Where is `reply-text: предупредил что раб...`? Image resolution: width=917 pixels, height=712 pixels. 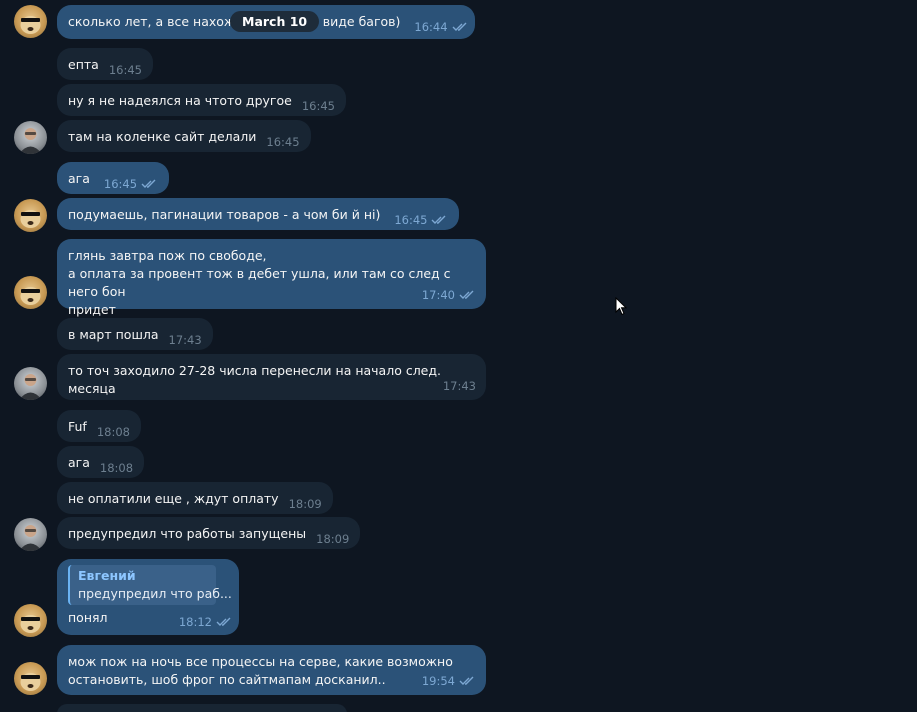 reply-text: предупредил что раб... is located at coordinates (155, 593).